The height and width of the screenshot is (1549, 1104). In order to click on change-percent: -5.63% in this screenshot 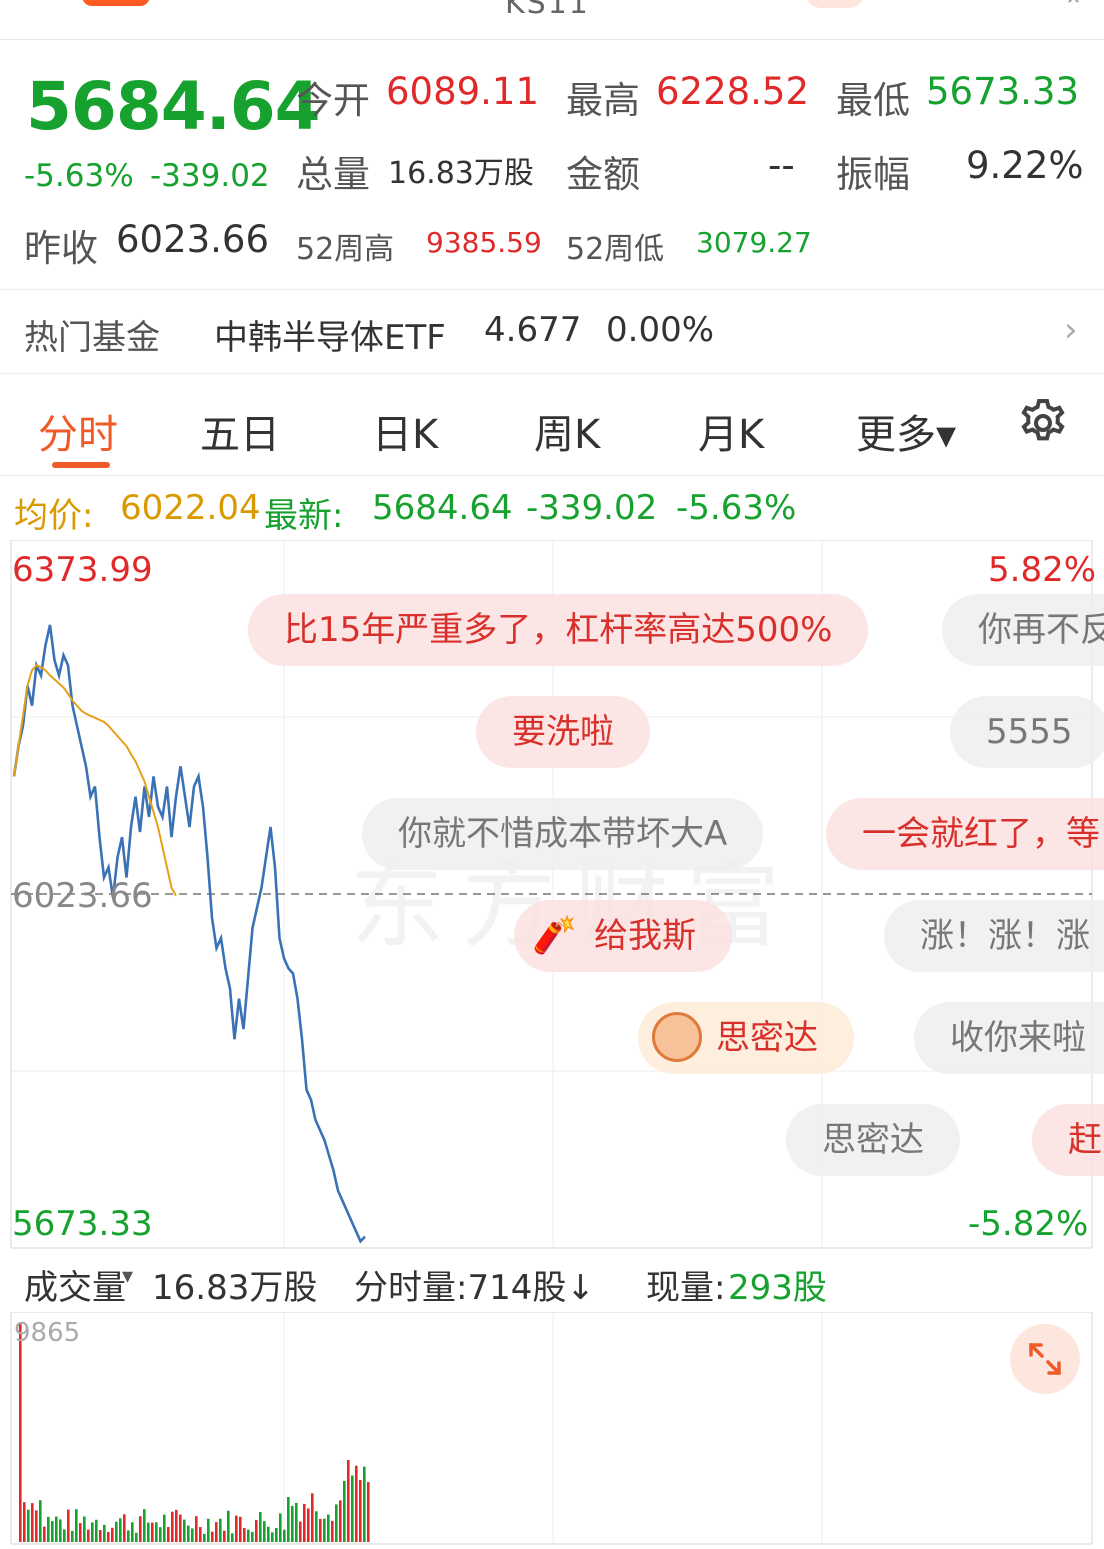, I will do `click(79, 176)`.